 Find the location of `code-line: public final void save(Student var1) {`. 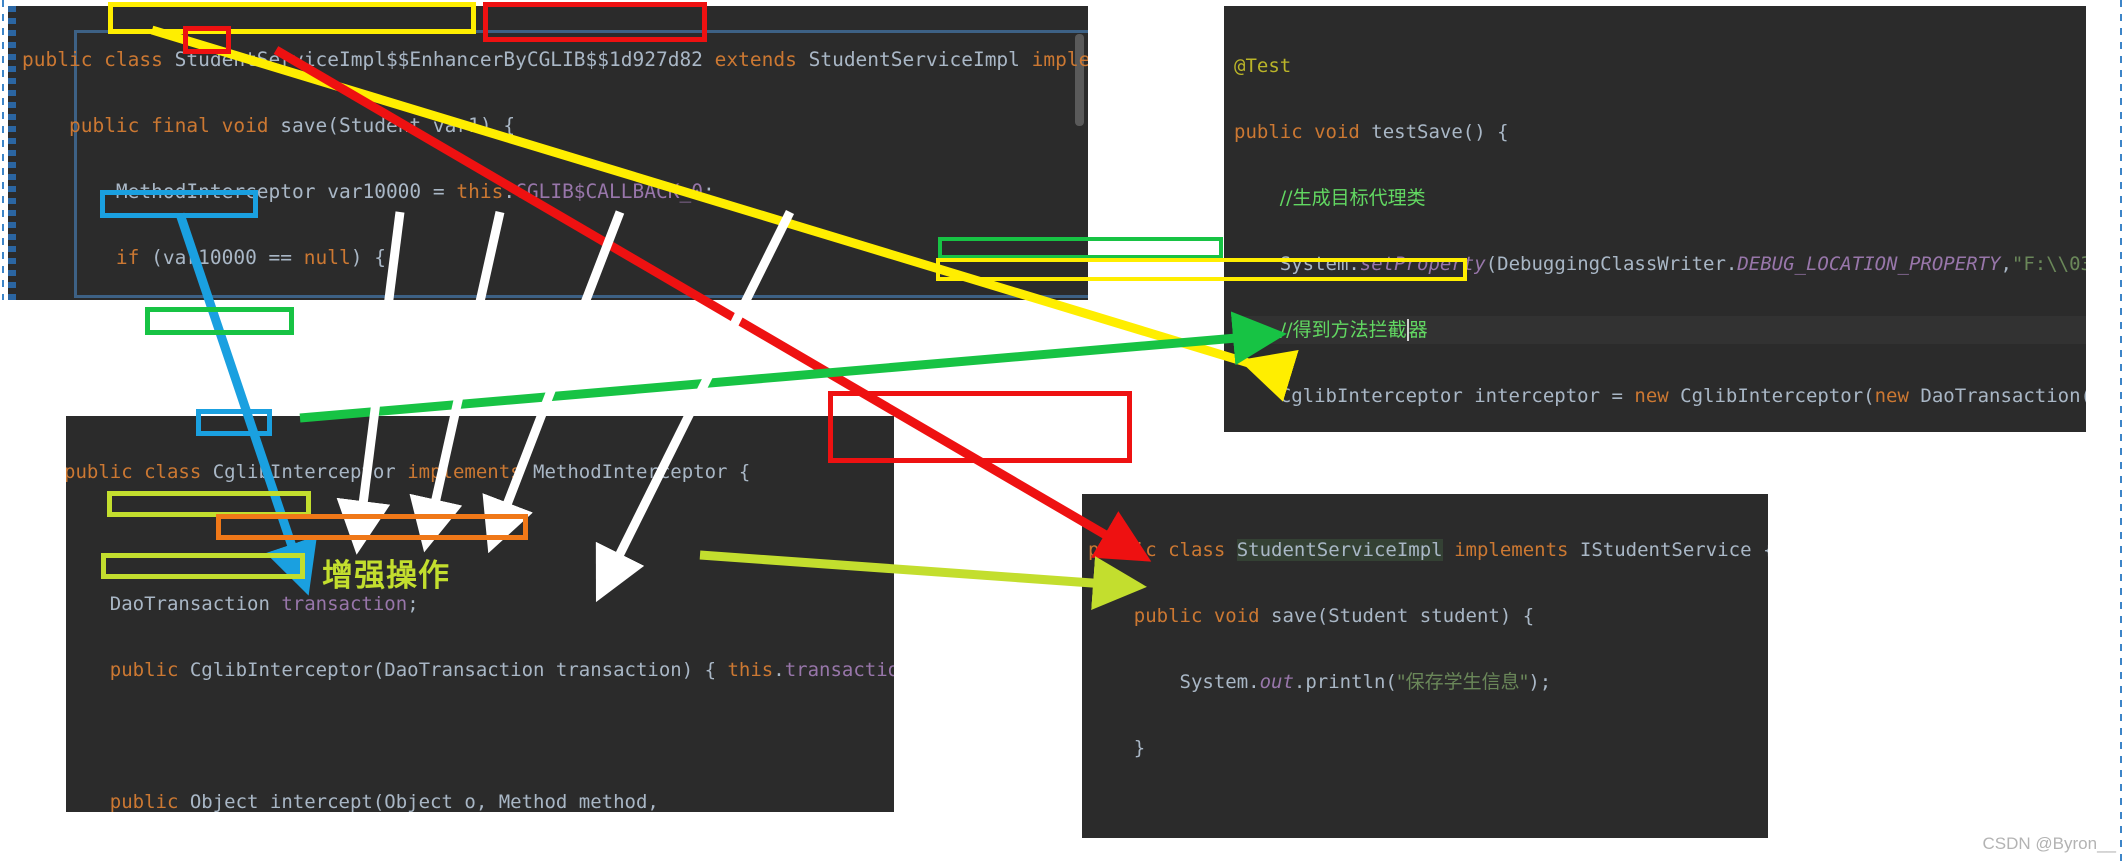

code-line: public final void save(Student var1) { is located at coordinates (292, 125).